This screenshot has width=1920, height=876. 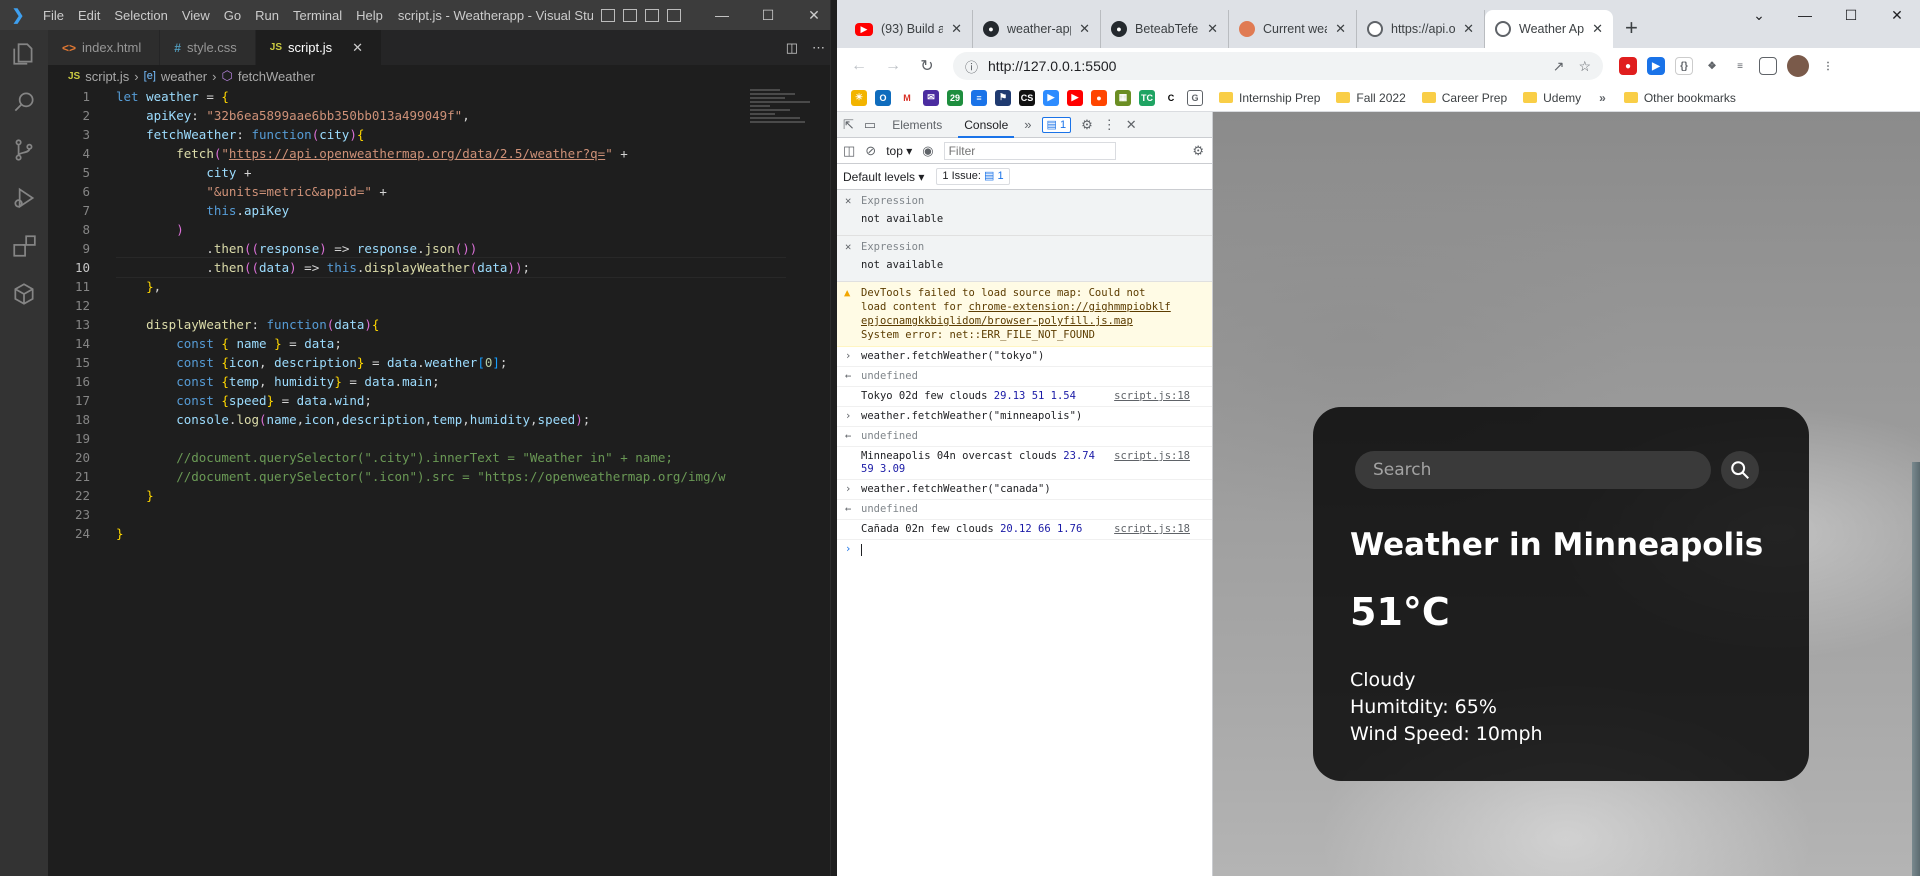 I want to click on profile-avatar, so click(x=1798, y=66).